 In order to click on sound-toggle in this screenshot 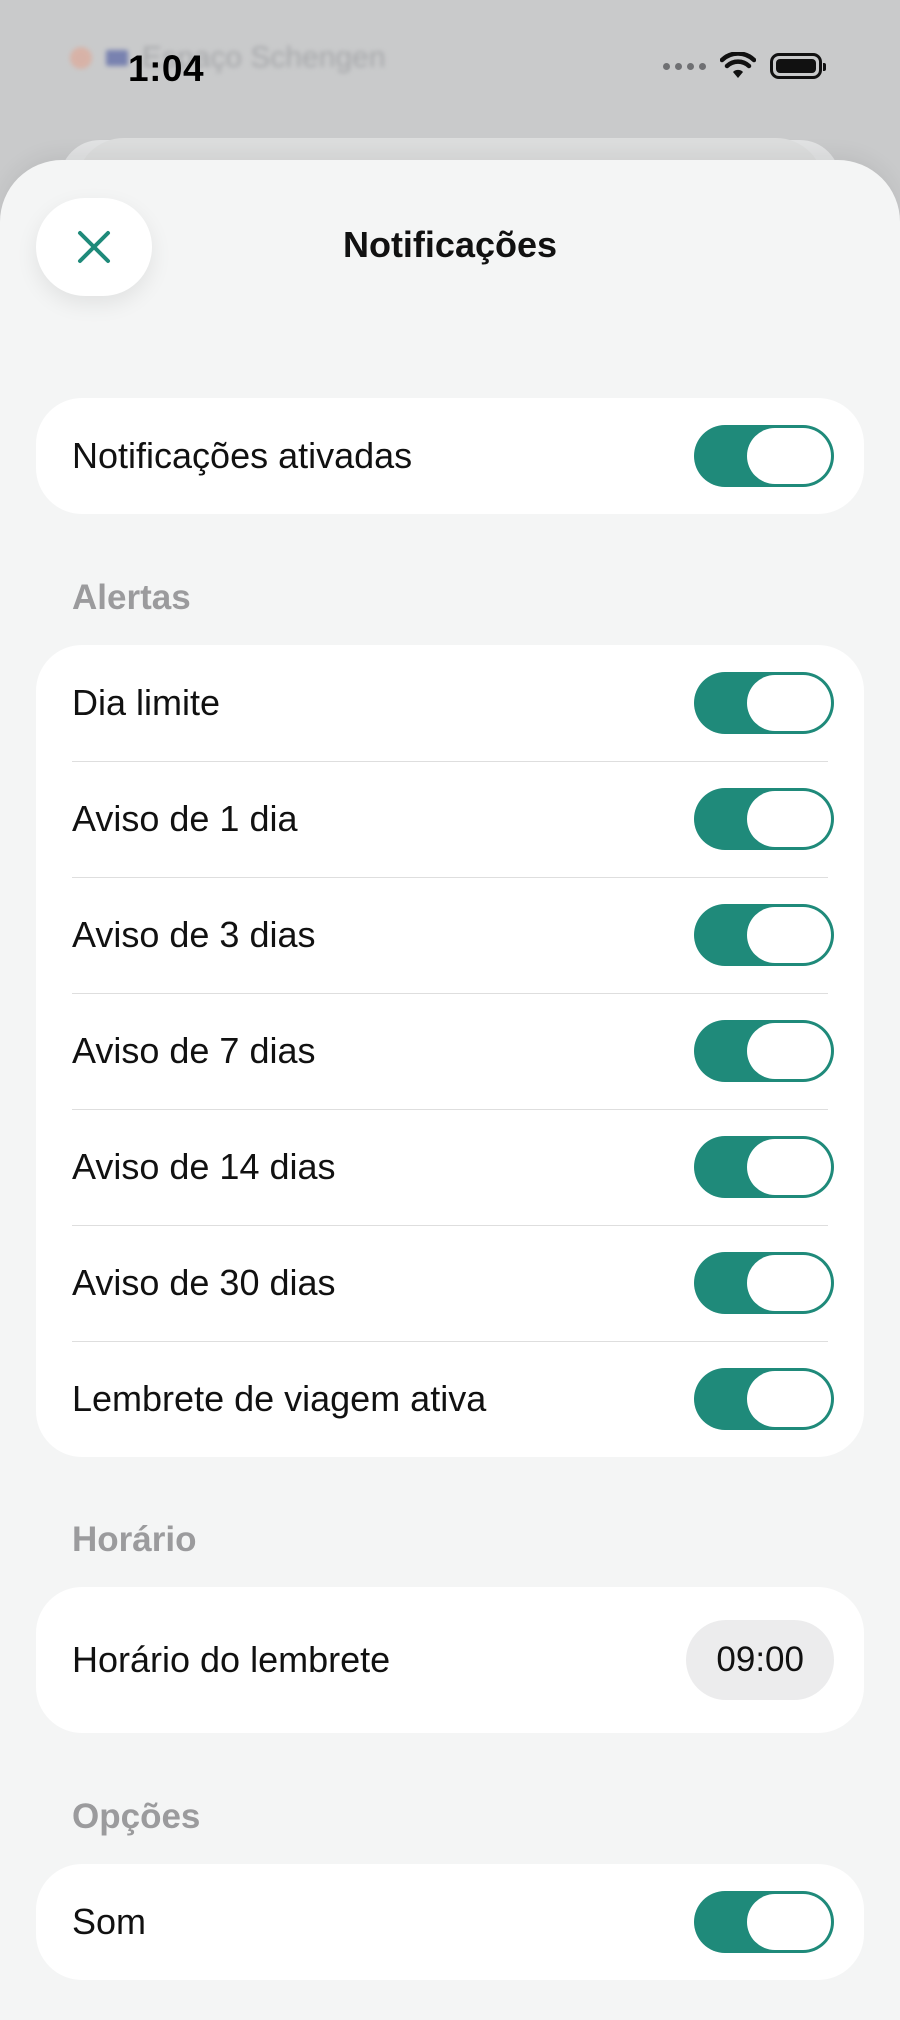, I will do `click(764, 1922)`.